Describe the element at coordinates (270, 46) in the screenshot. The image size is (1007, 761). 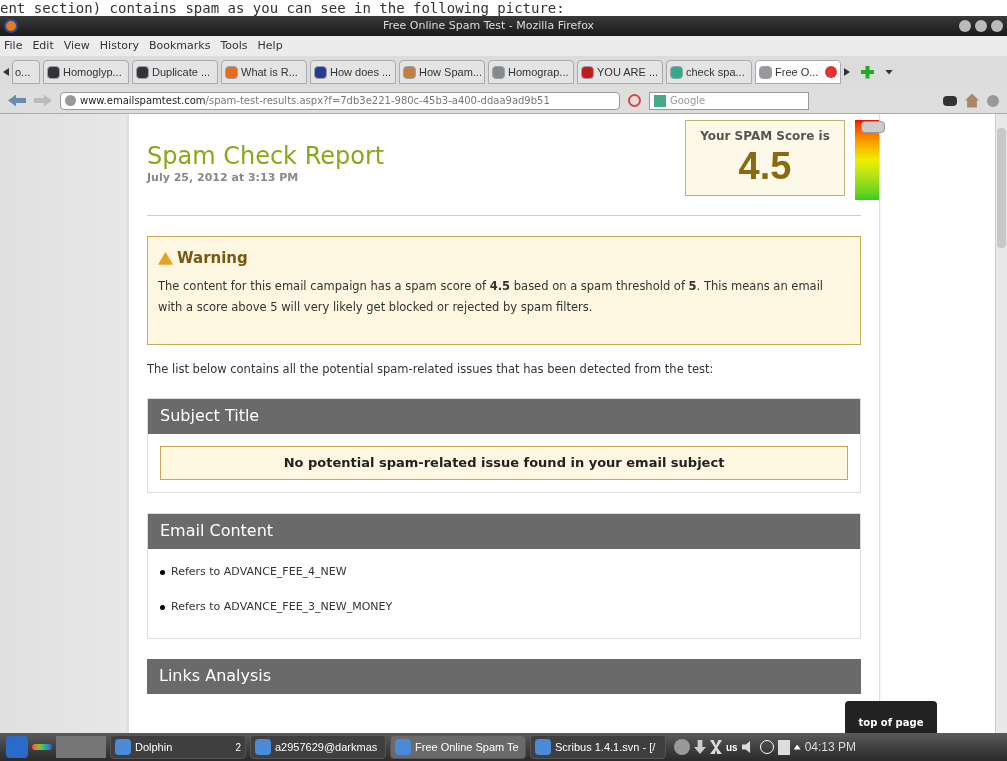
I see `menu-item: Help` at that location.